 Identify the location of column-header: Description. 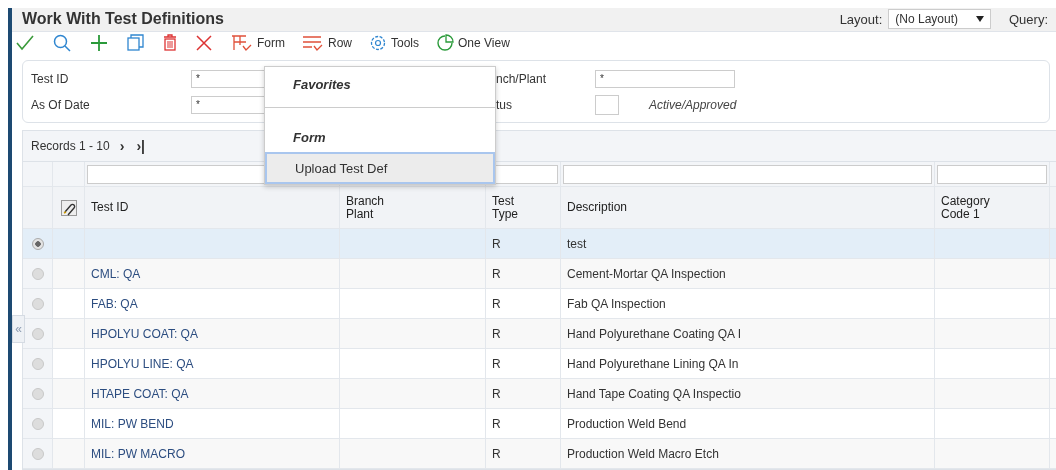
(748, 207).